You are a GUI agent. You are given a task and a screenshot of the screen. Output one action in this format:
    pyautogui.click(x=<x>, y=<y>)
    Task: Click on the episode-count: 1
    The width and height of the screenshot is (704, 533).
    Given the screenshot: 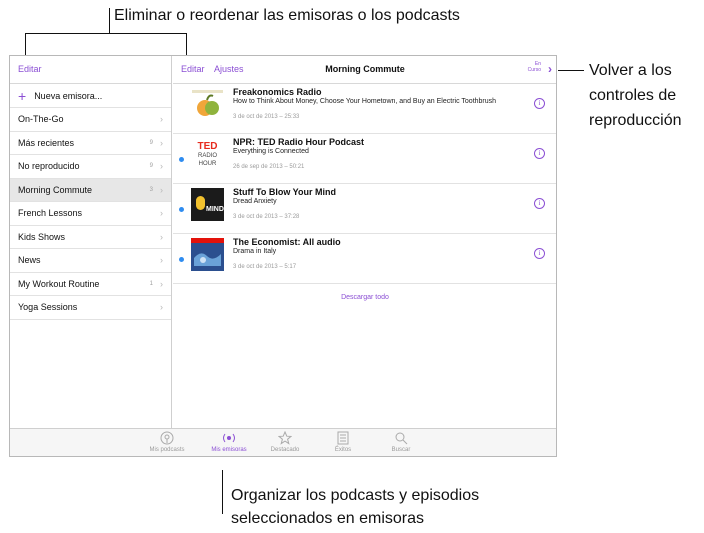 What is the action you would take?
    pyautogui.click(x=151, y=283)
    